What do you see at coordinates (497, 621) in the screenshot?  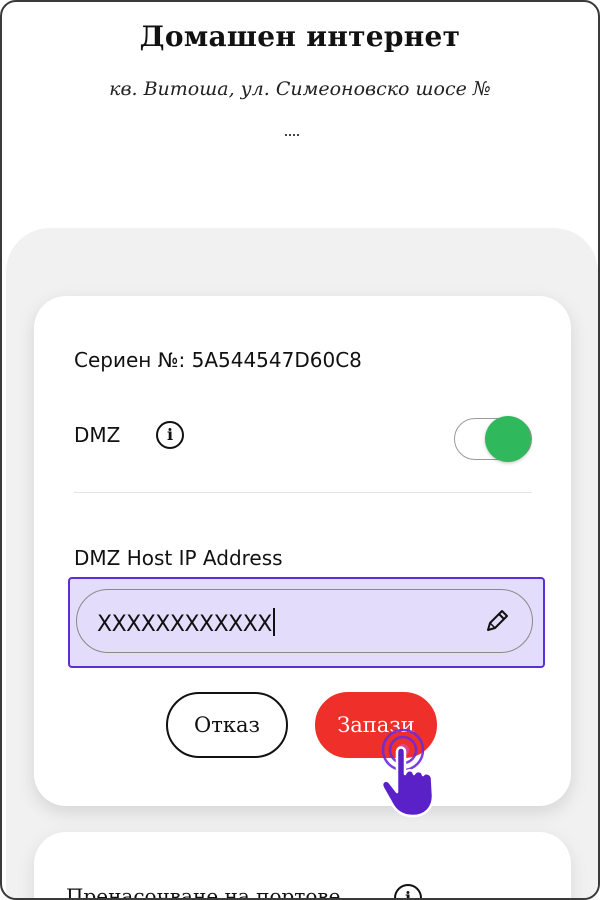 I see `pencil-icon` at bounding box center [497, 621].